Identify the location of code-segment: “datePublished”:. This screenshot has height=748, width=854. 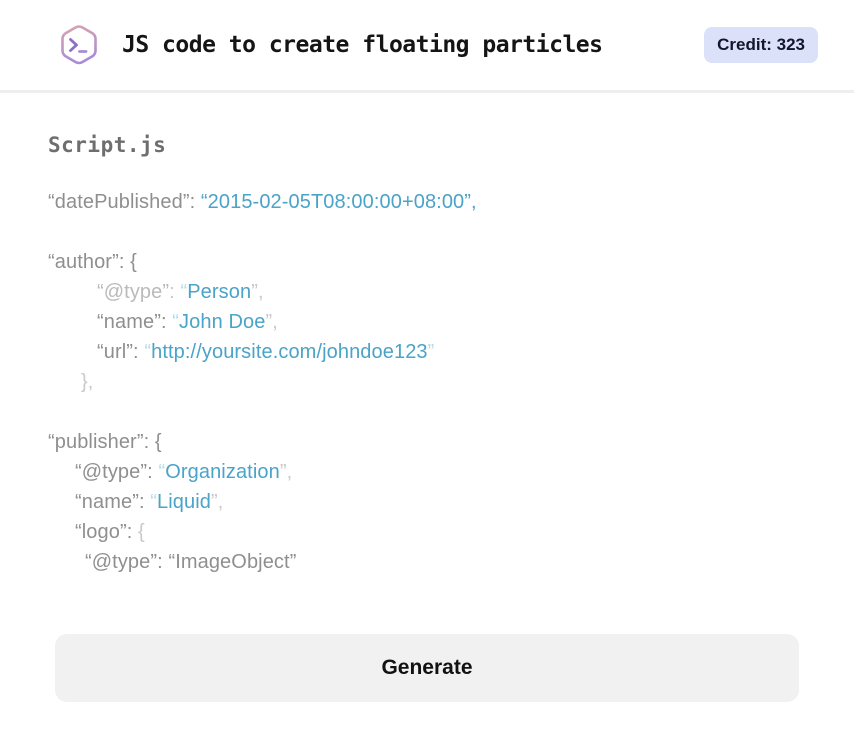
(124, 202).